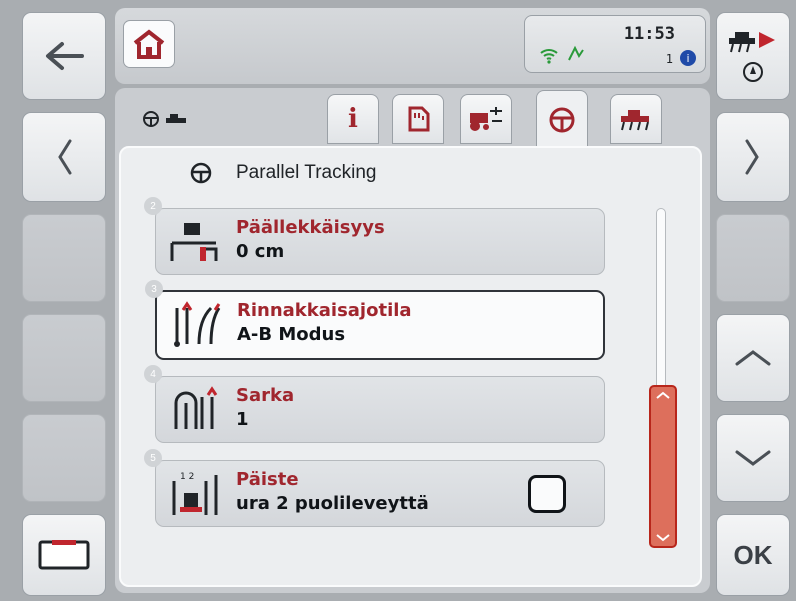  Describe the element at coordinates (153, 374) in the screenshot. I see `item-number: 4` at that location.